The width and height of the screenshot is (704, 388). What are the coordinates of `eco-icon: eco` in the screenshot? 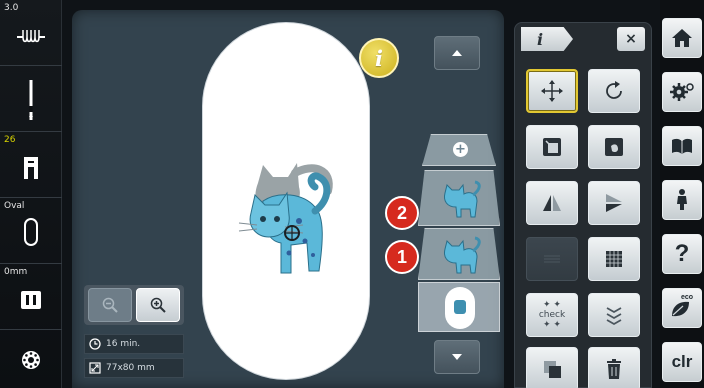 It's located at (682, 307).